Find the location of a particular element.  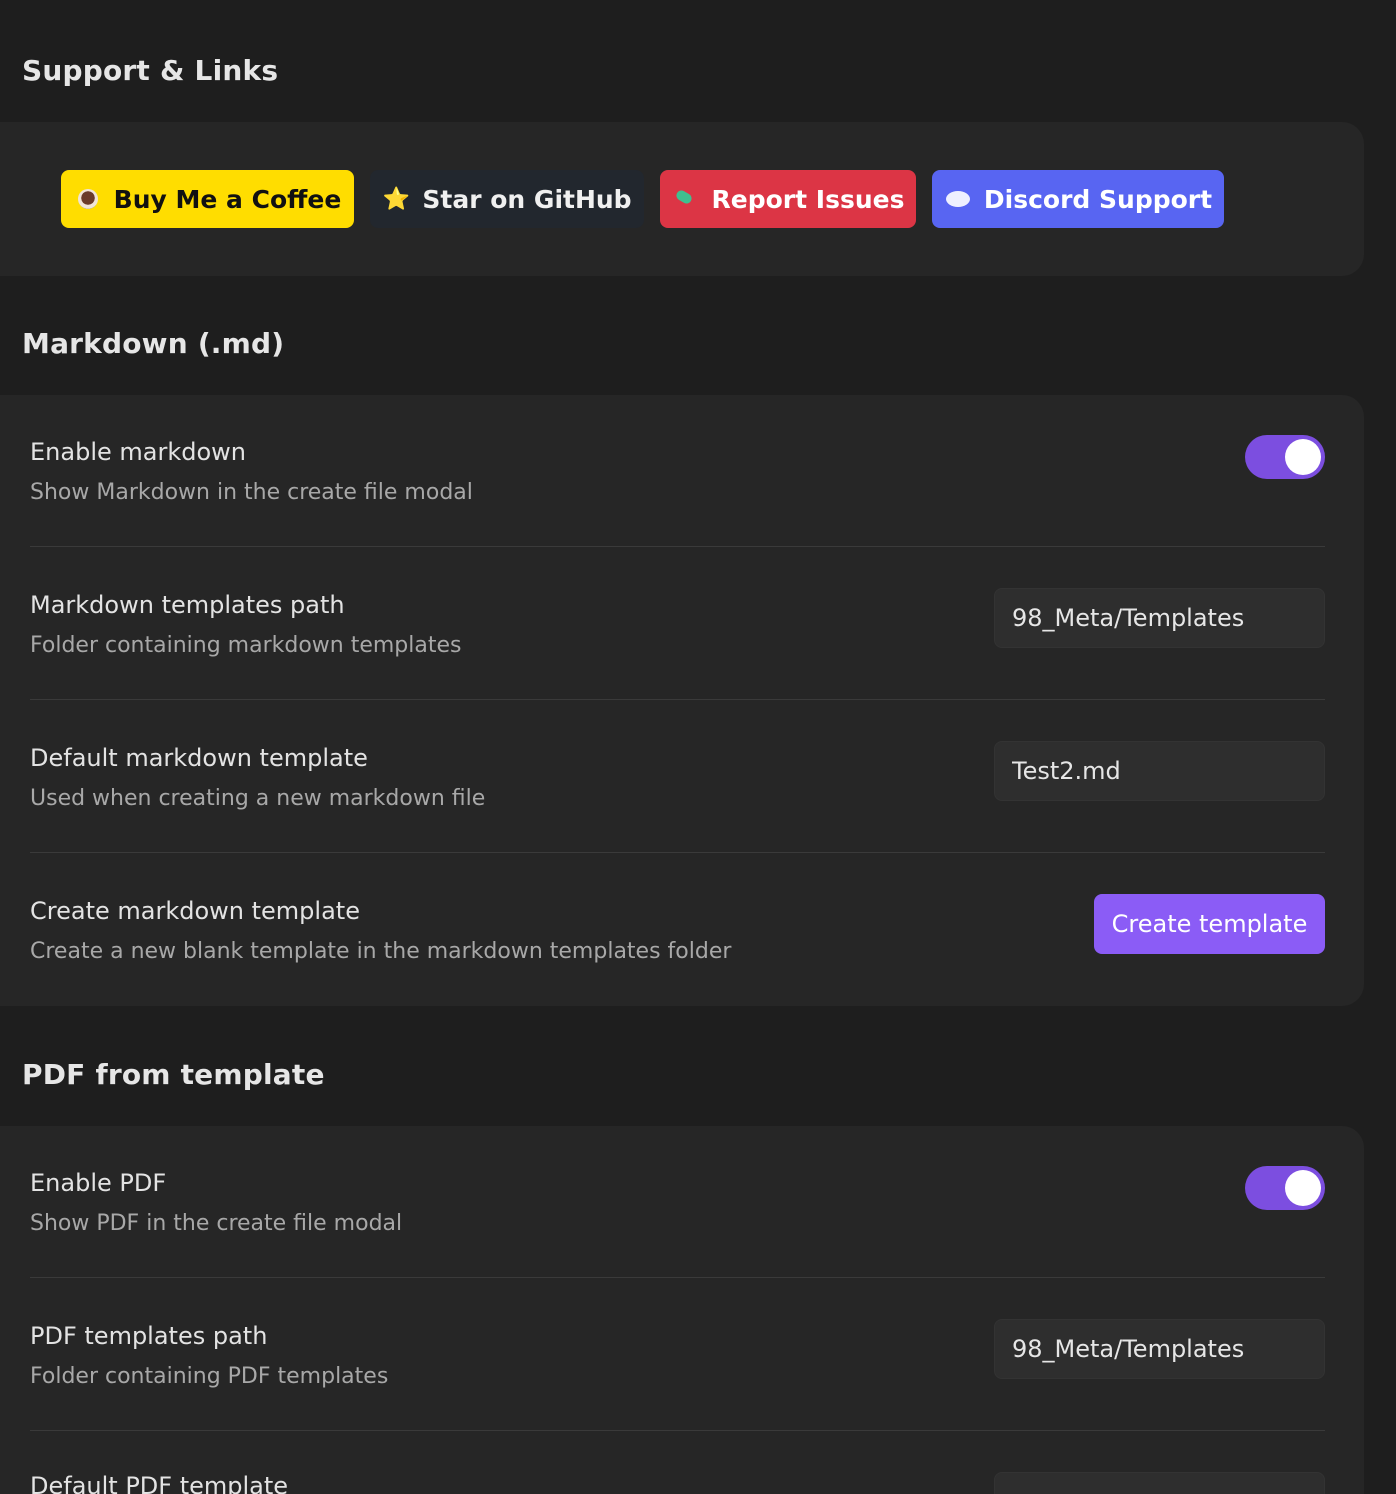

markdown-heading: Markdown (.md) is located at coordinates (153, 343).